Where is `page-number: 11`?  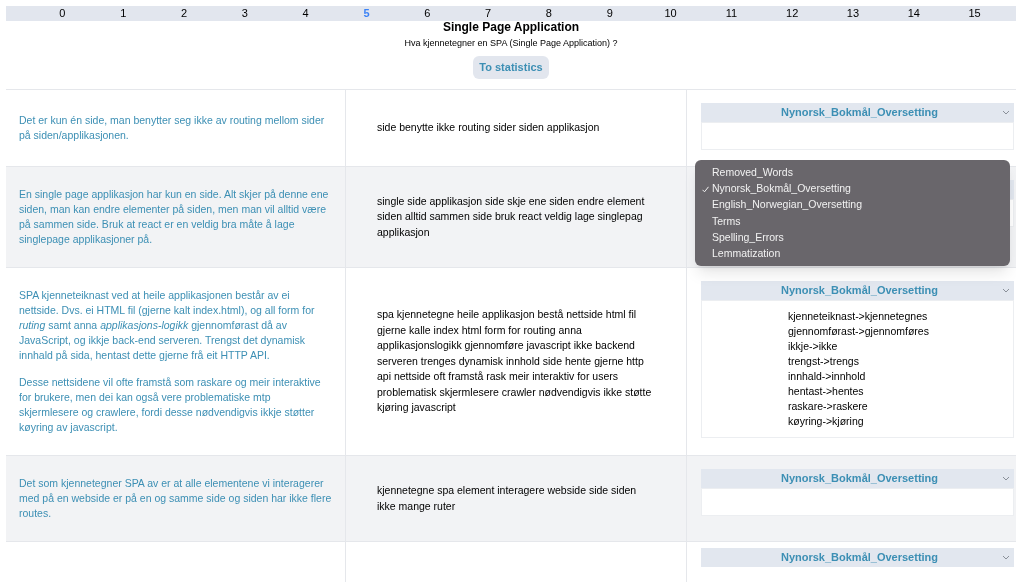
page-number: 11 is located at coordinates (731, 13).